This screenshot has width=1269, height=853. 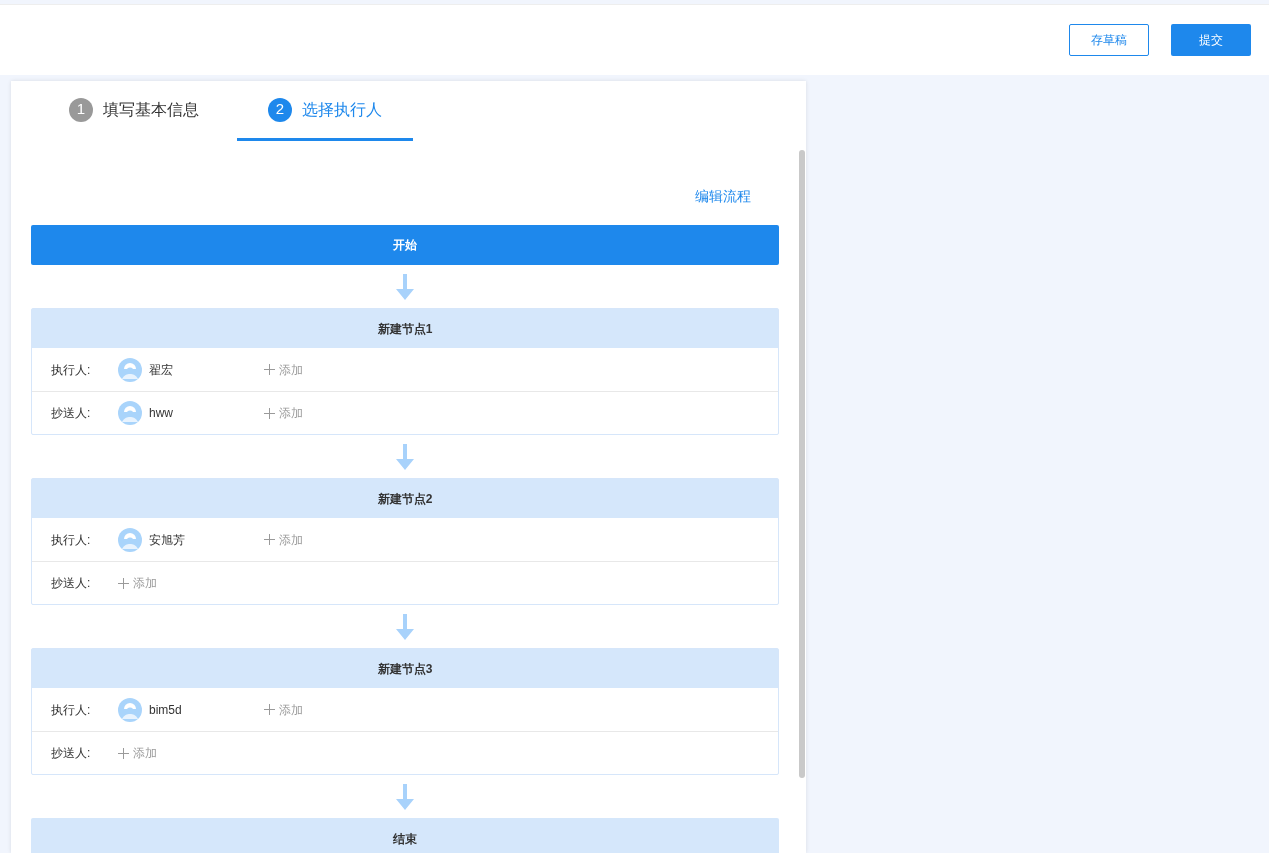 I want to click on step-number: 2, so click(x=280, y=109).